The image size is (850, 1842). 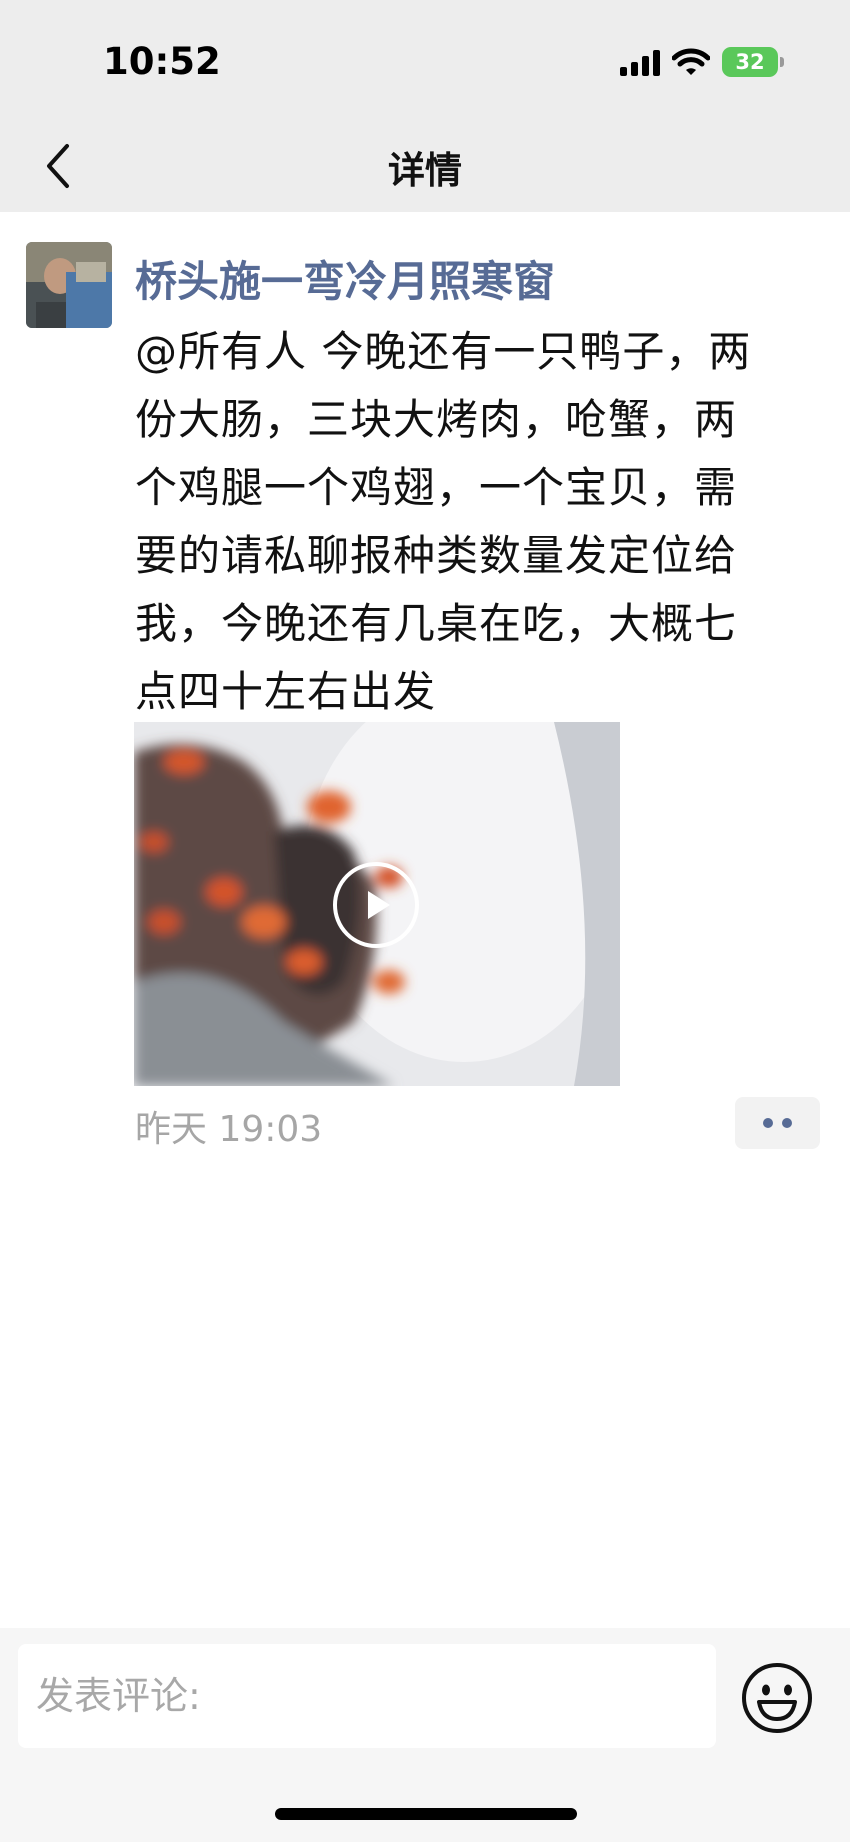 I want to click on status-time: 10:52, so click(x=162, y=61).